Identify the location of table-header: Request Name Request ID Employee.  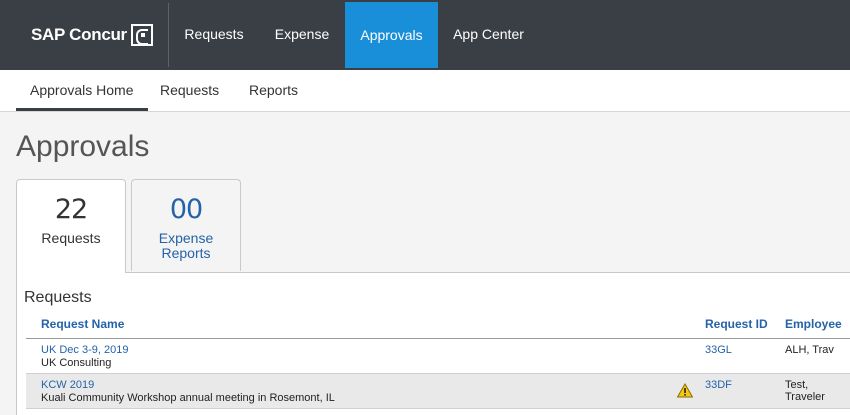
(438, 324).